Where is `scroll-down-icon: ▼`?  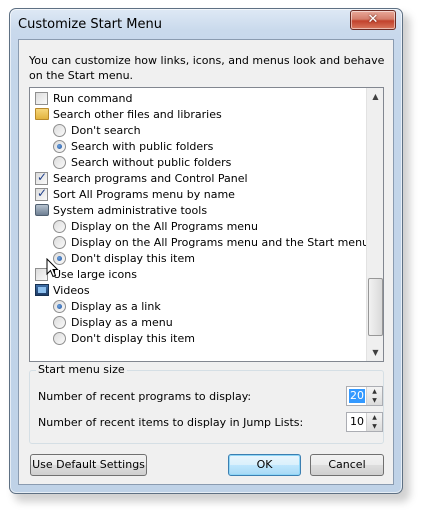 scroll-down-icon: ▼ is located at coordinates (375, 352).